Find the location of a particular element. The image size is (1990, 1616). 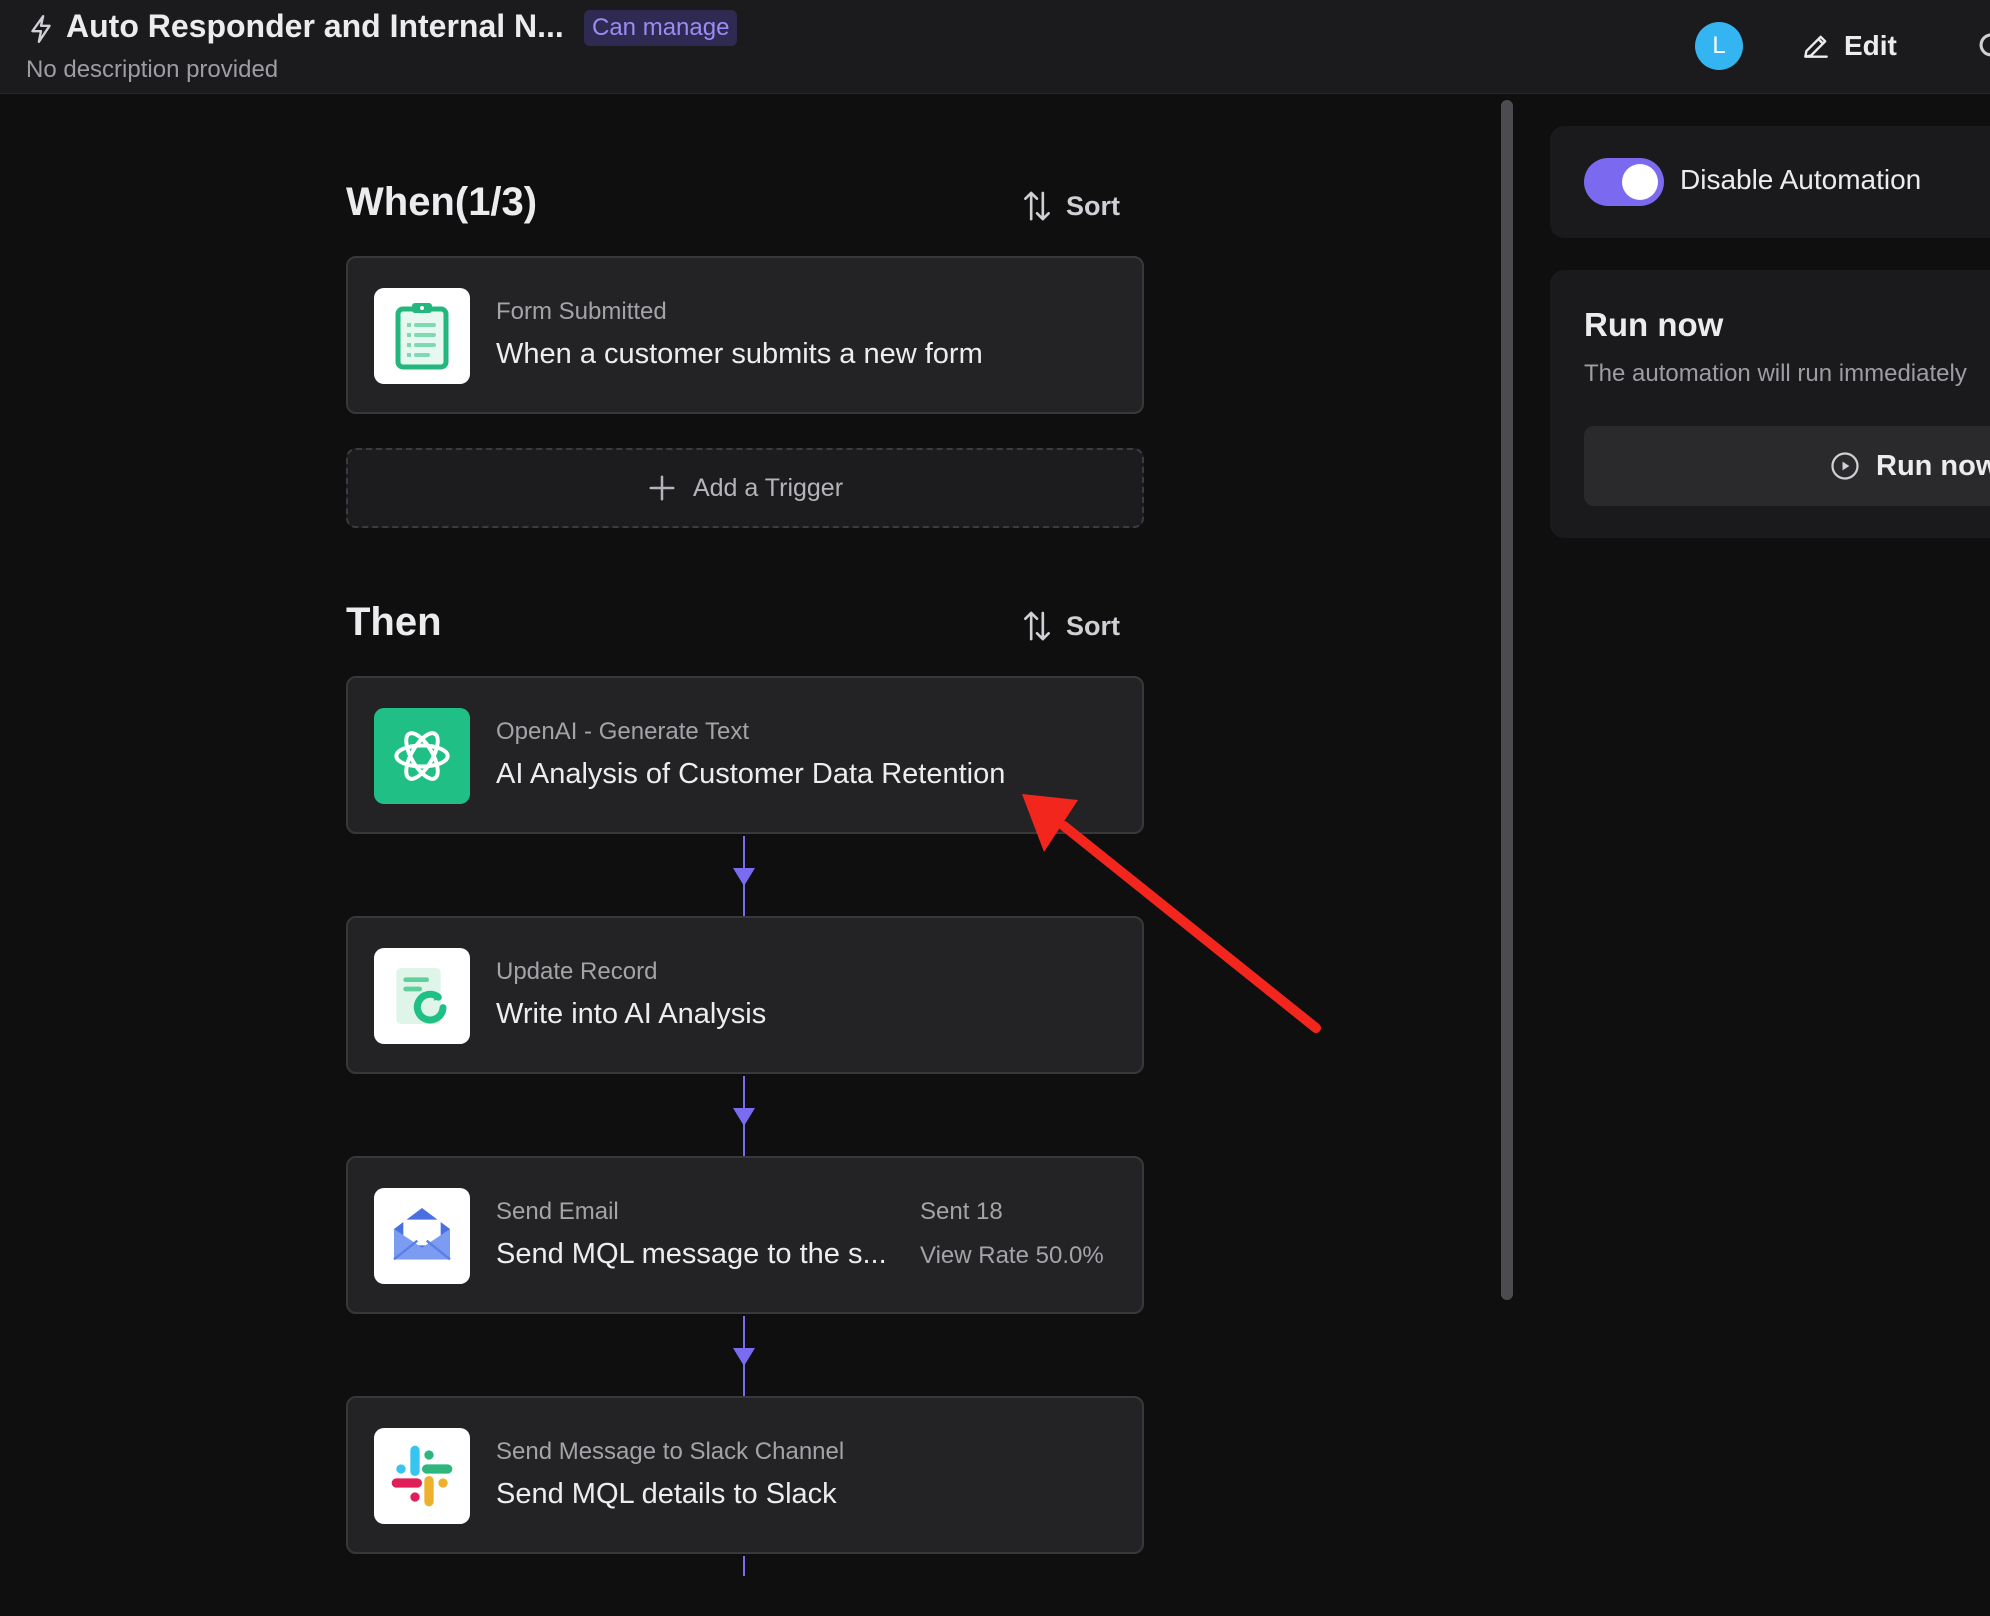

automation-description: No description provided is located at coordinates (152, 70).